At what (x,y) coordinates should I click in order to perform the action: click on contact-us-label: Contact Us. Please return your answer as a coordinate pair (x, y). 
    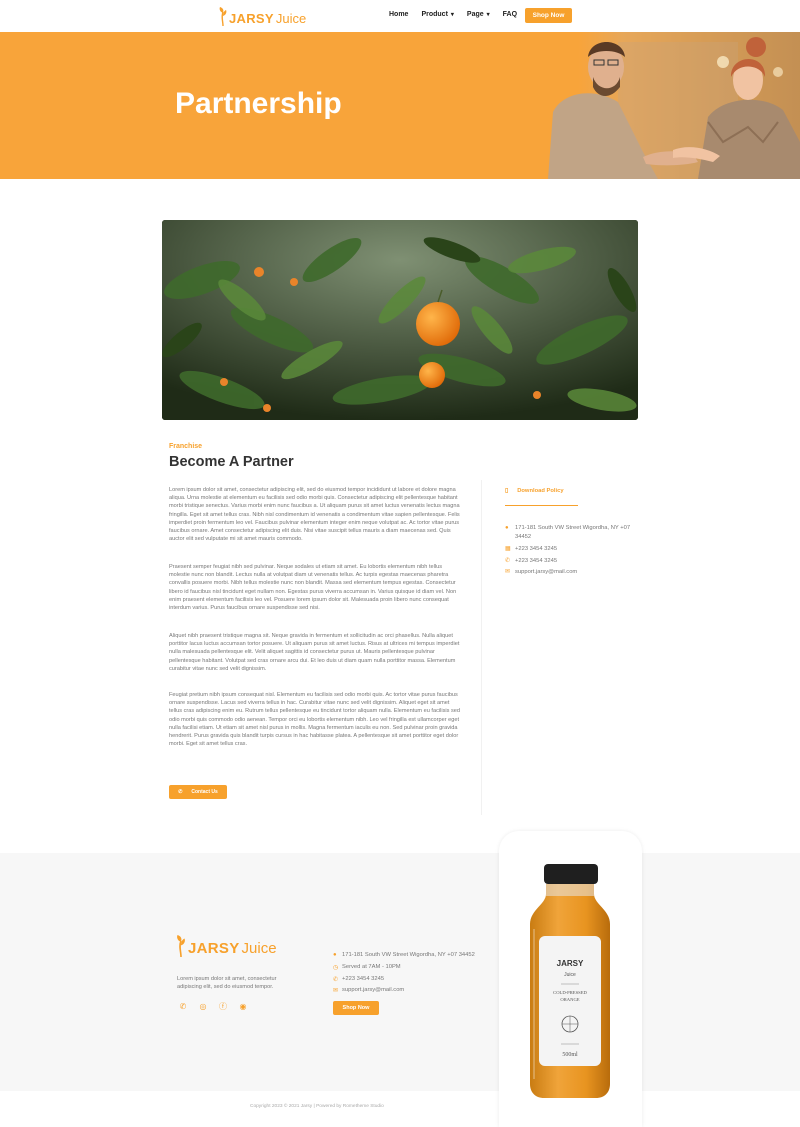
    Looking at the image, I should click on (204, 792).